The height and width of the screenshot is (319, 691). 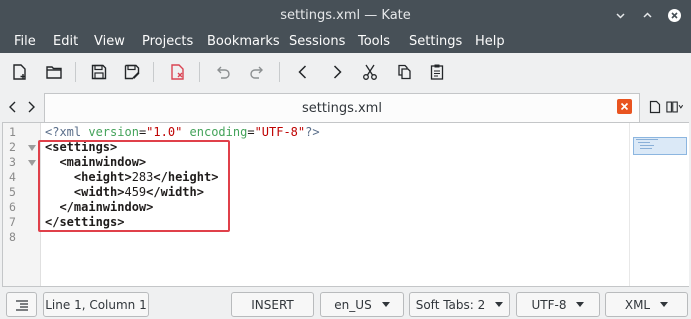 I want to click on menu-view: View, so click(x=109, y=41).